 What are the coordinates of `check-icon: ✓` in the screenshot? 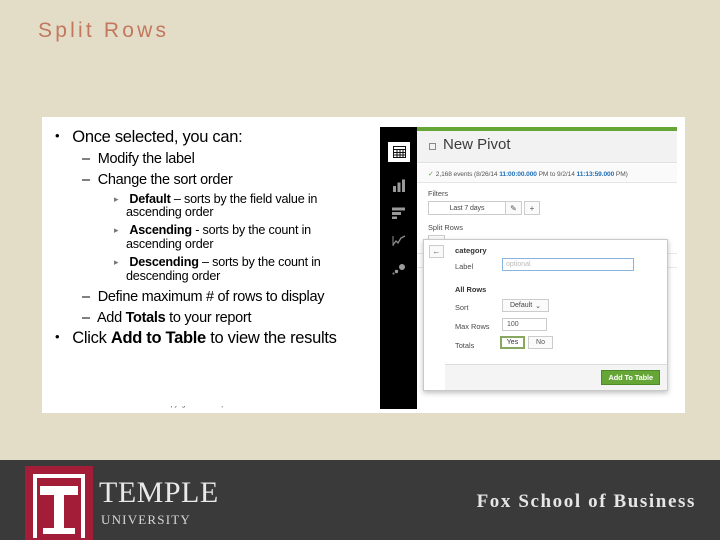 It's located at (431, 174).